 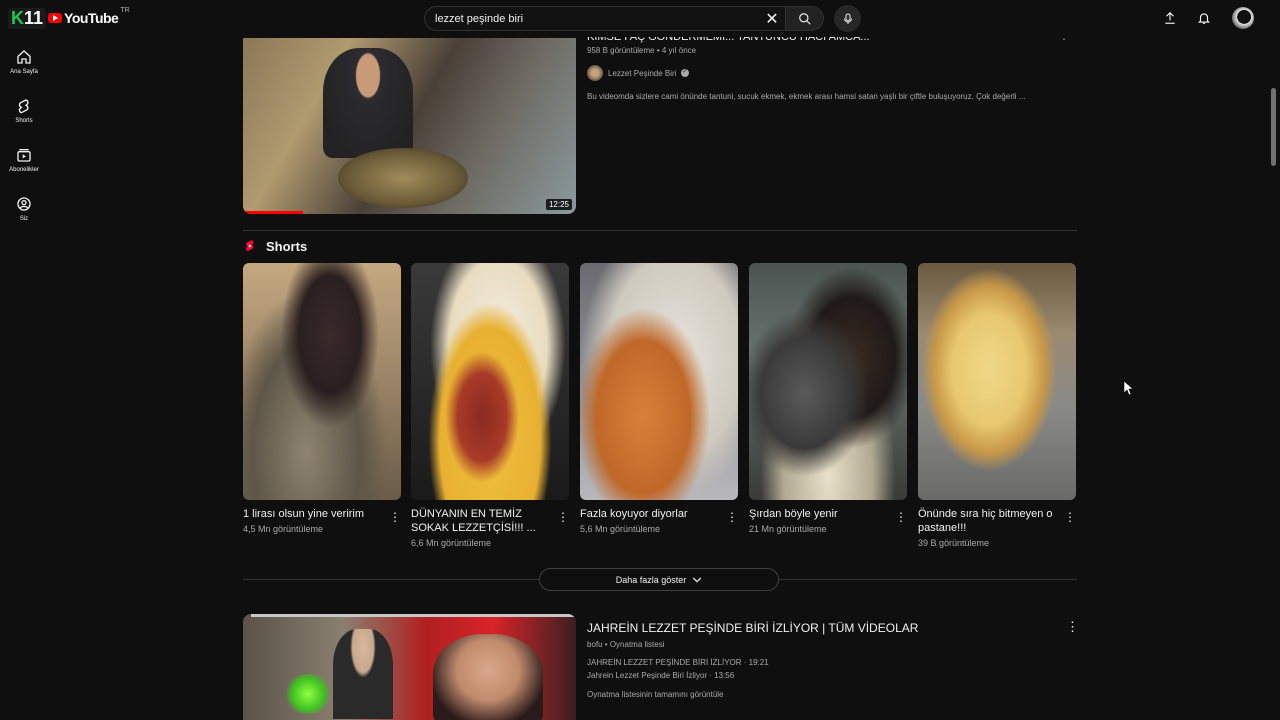 What do you see at coordinates (273, 212) in the screenshot?
I see `watch-progress-bar` at bounding box center [273, 212].